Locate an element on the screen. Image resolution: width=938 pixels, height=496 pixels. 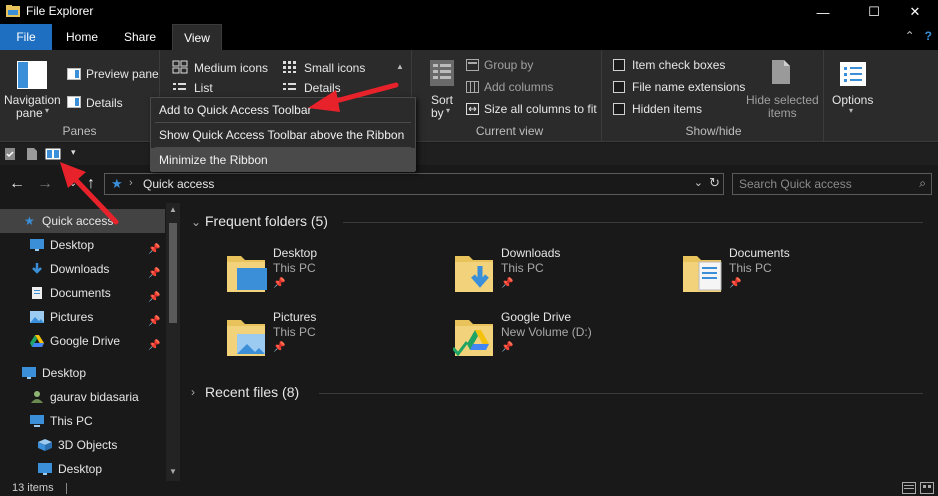
sidebar-item-user: gaurav bidasaria is located at coordinates (82, 397).